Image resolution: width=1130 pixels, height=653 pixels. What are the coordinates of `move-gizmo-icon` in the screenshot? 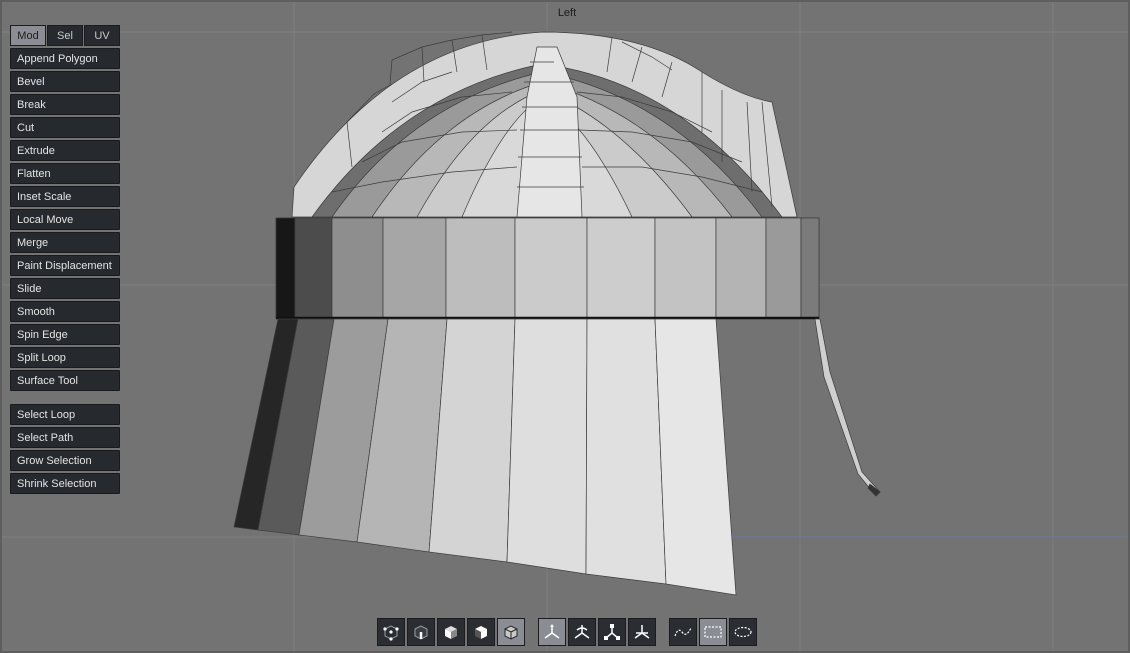 It's located at (552, 631).